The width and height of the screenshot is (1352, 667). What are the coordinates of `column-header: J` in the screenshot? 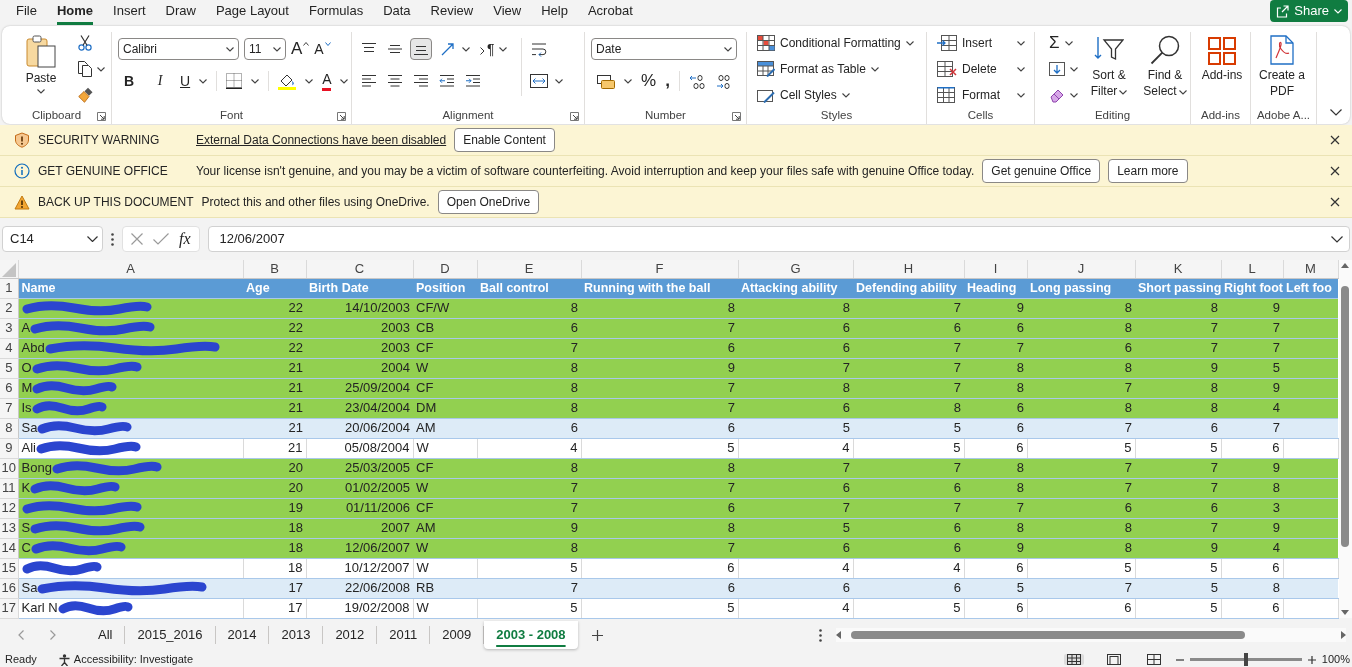 It's located at (1081, 269).